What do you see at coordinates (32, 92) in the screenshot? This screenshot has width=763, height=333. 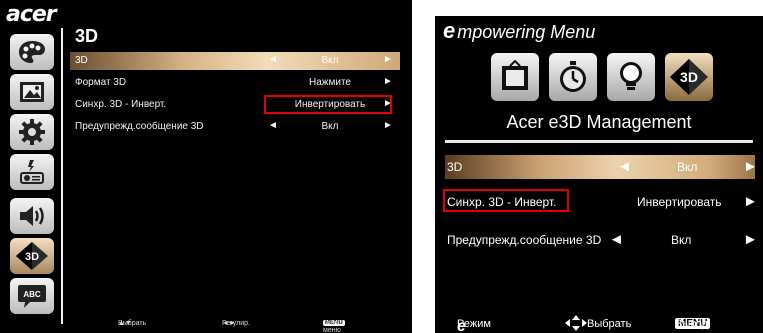 I see `picture-icon` at bounding box center [32, 92].